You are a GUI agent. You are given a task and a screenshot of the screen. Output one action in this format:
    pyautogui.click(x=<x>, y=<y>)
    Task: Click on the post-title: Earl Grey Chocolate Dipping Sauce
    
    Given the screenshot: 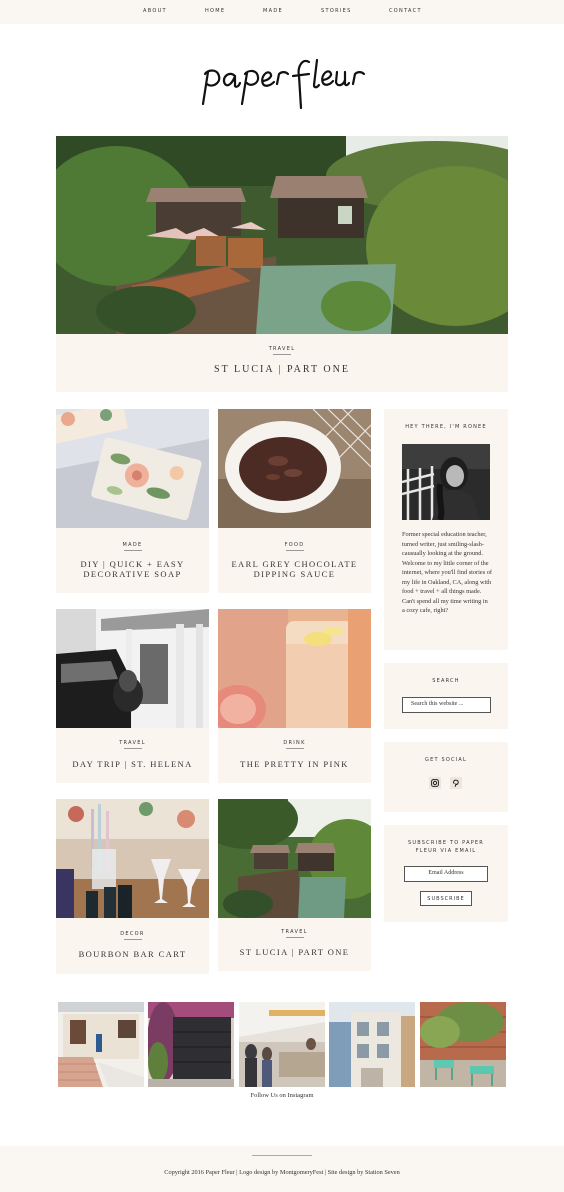 What is the action you would take?
    pyautogui.click(x=294, y=569)
    